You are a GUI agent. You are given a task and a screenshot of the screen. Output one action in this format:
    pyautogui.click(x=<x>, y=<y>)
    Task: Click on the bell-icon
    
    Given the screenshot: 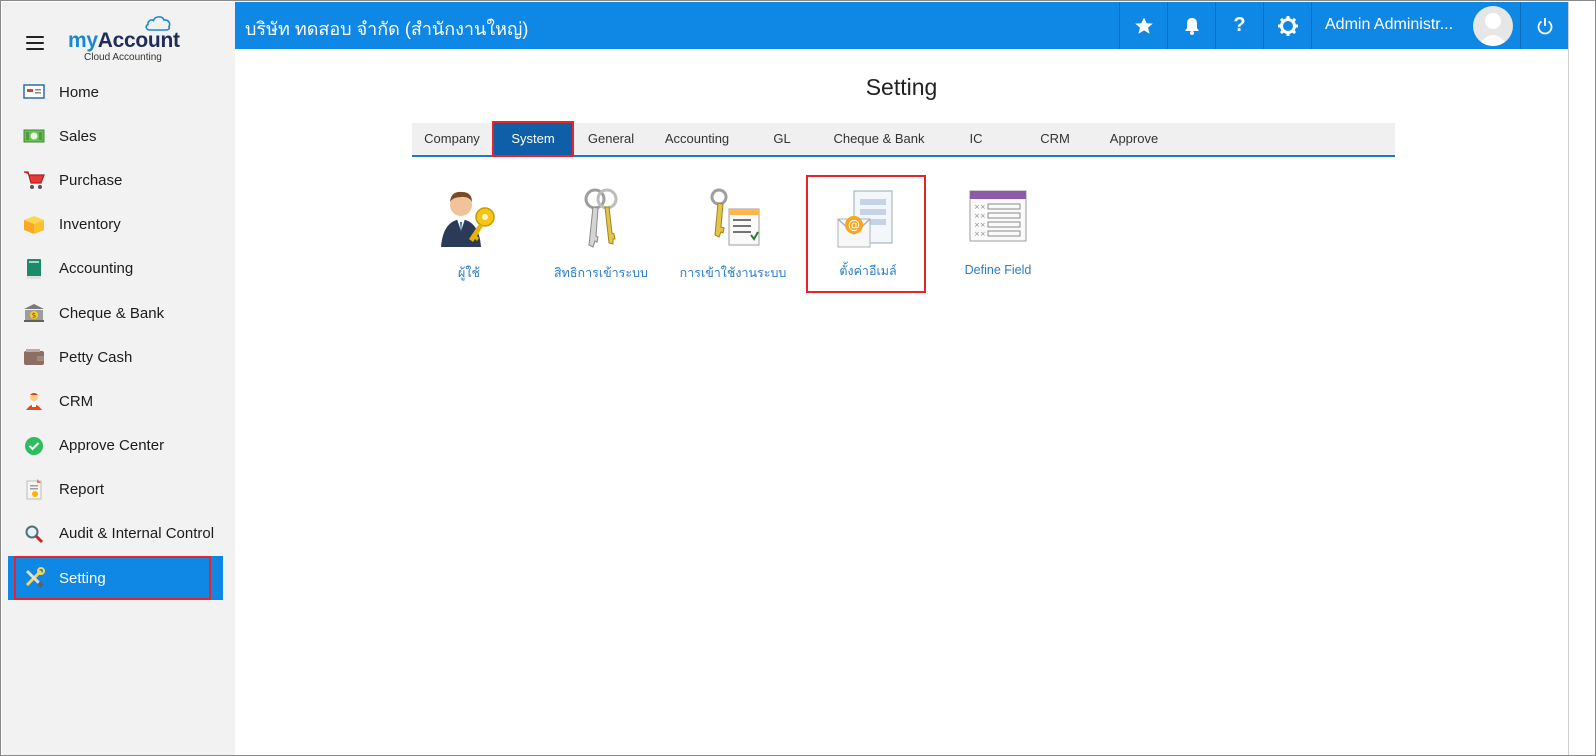 What is the action you would take?
    pyautogui.click(x=1191, y=26)
    